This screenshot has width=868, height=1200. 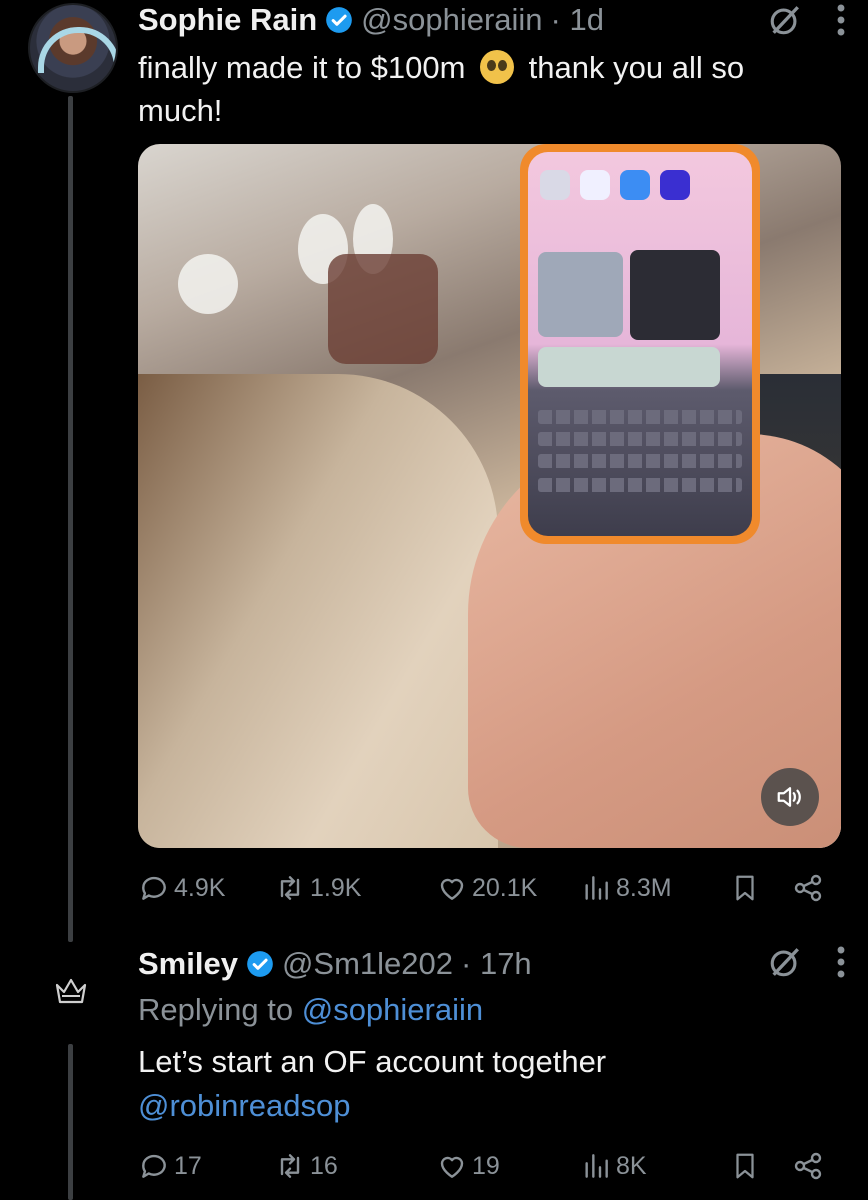 I want to click on headset-shape, so click(x=77, y=50).